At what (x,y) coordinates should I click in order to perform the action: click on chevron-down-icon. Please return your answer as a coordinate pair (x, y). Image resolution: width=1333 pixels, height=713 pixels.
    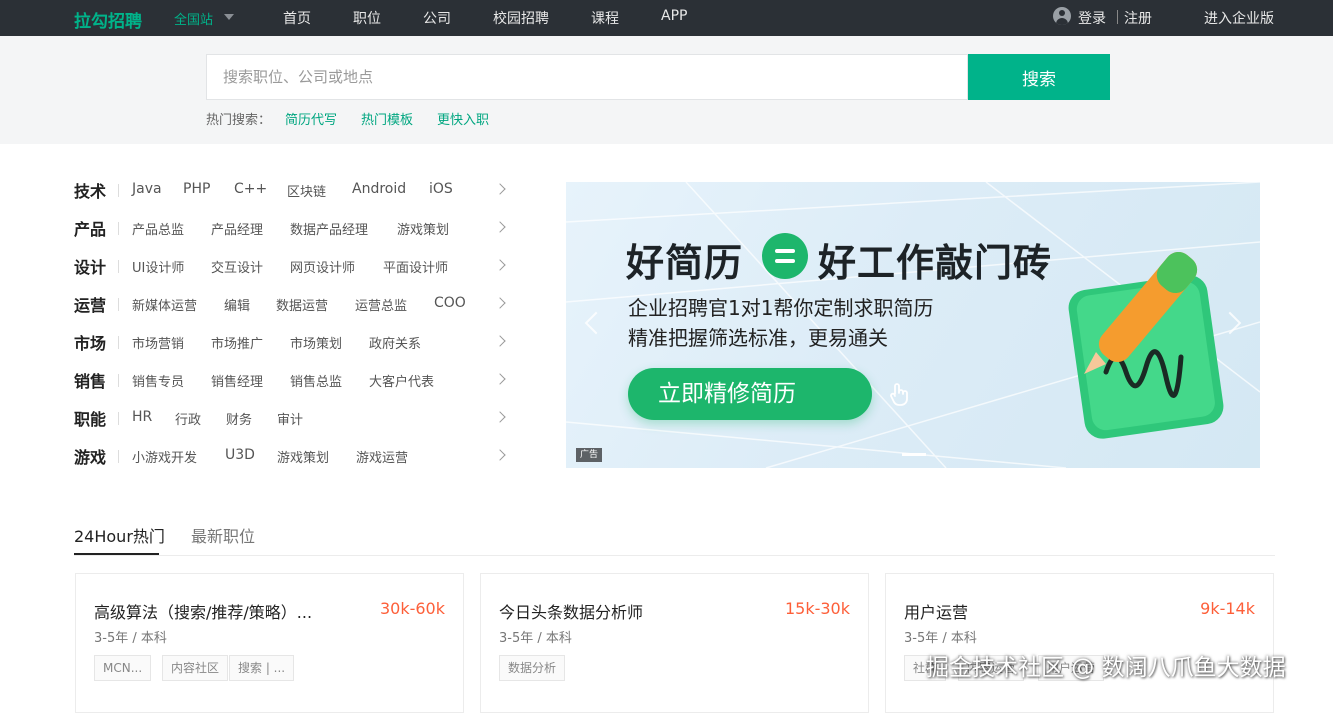
    Looking at the image, I should click on (229, 17).